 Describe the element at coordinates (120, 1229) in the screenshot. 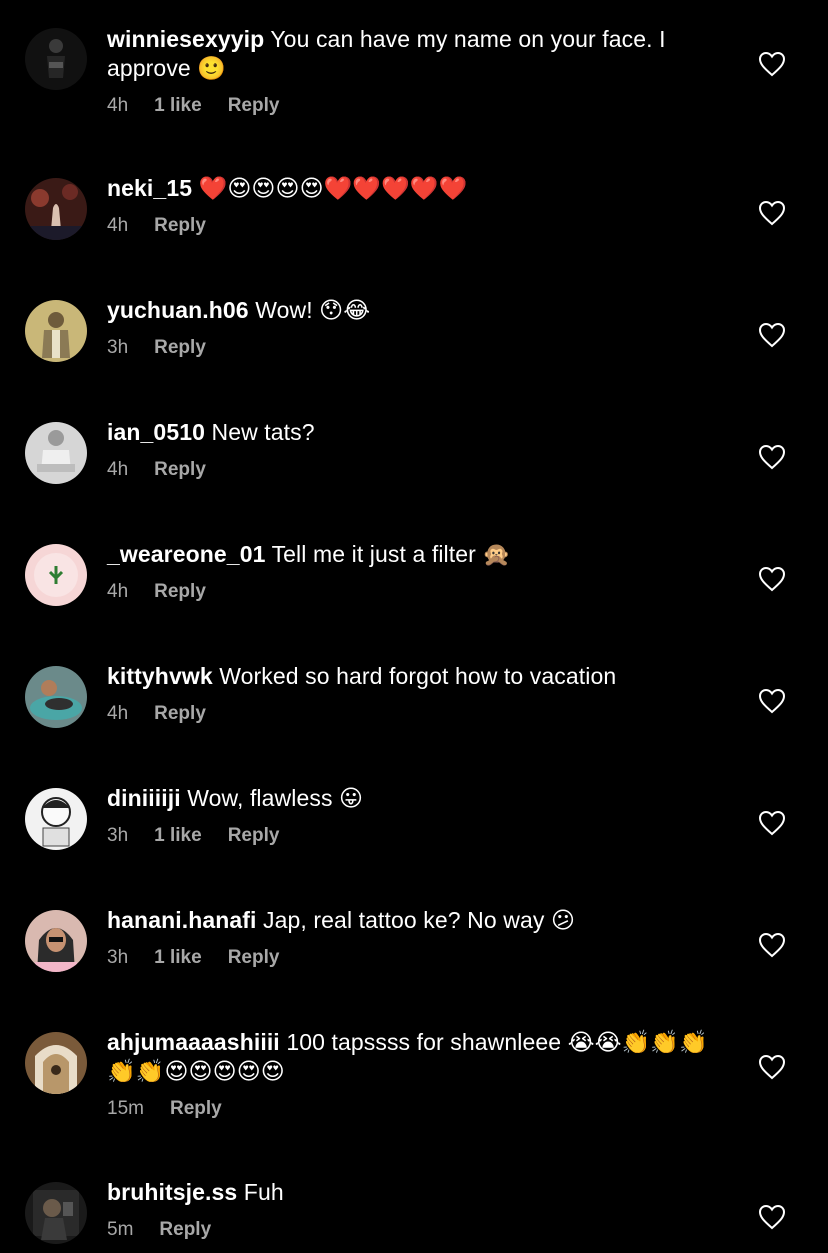

I see `timestamp: 5m` at that location.